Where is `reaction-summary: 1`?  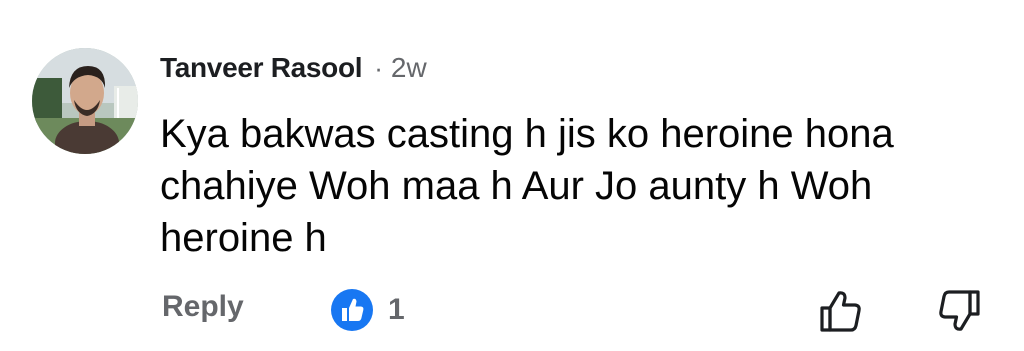 reaction-summary: 1 is located at coordinates (367, 310).